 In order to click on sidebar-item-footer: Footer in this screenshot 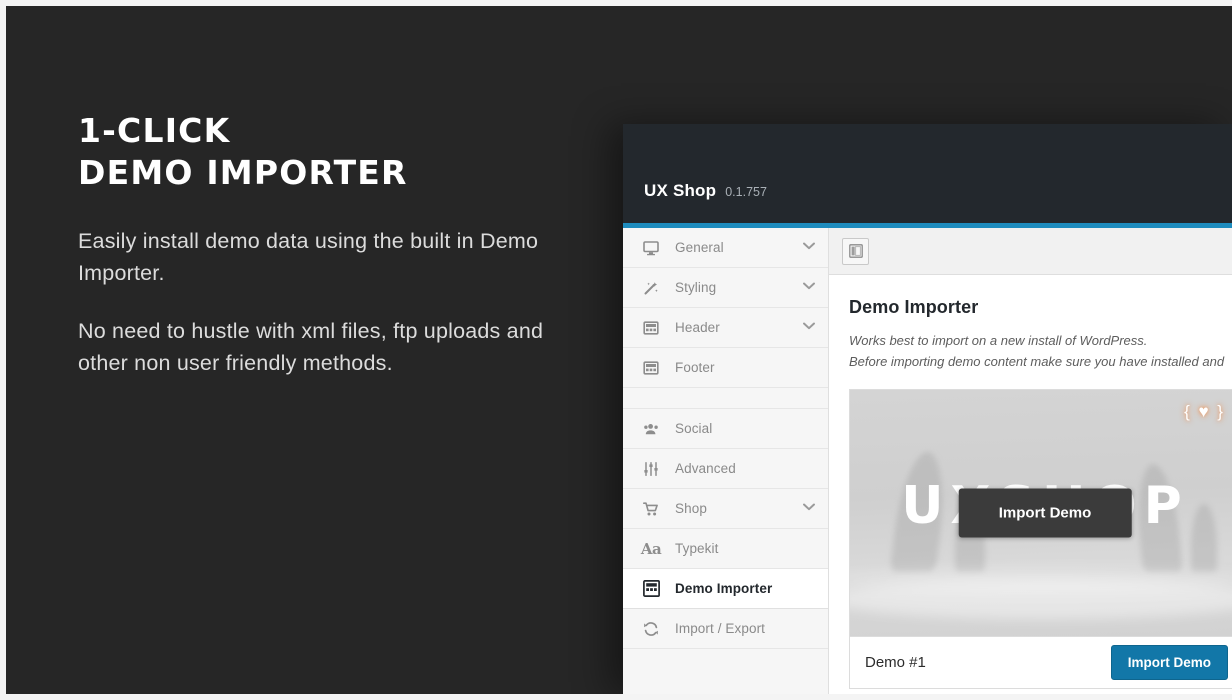, I will do `click(725, 368)`.